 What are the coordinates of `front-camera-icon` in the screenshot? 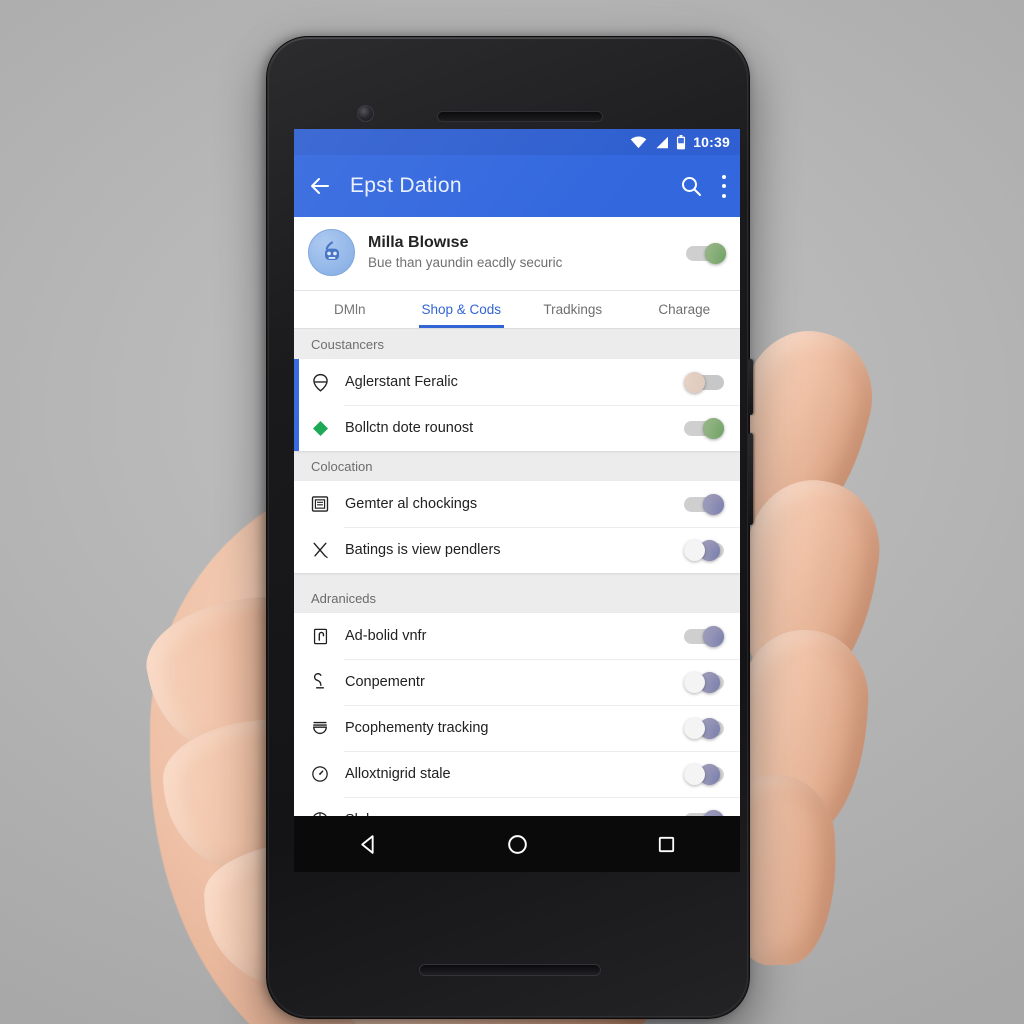 It's located at (365, 113).